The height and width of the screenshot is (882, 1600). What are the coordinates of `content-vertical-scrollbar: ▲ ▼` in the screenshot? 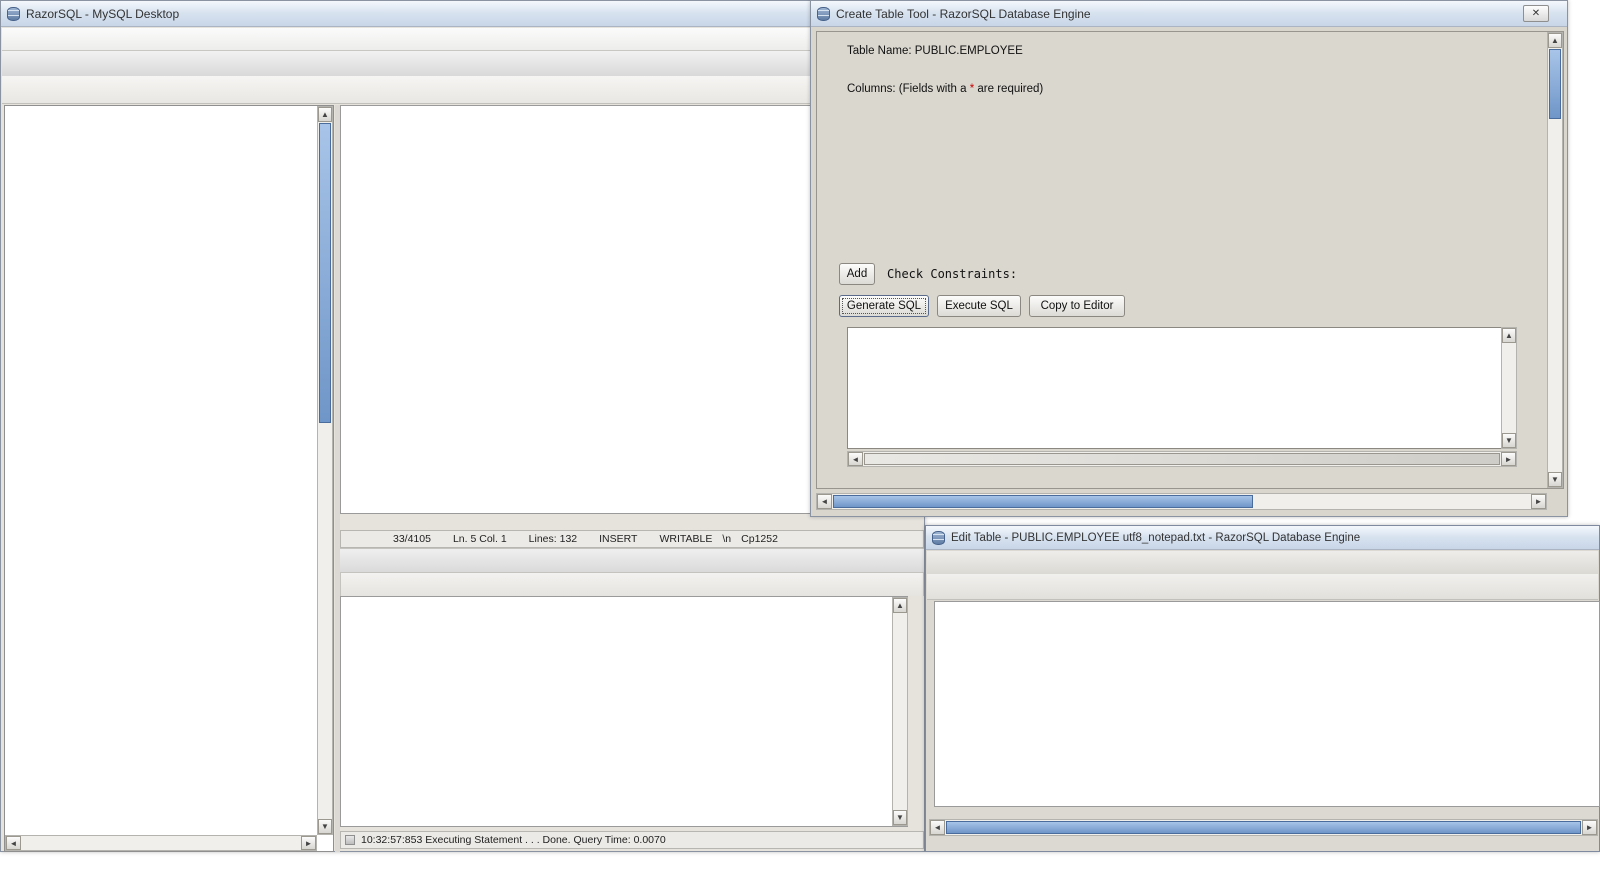 It's located at (1555, 260).